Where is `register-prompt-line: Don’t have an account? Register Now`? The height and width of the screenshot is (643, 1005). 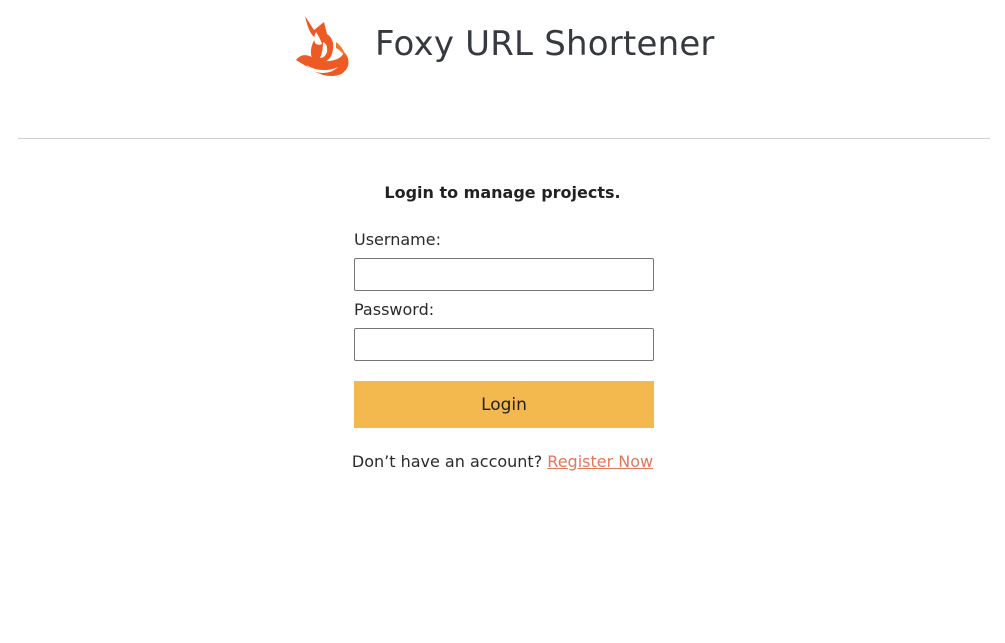
register-prompt-line: Don’t have an account? Register Now is located at coordinates (502, 462).